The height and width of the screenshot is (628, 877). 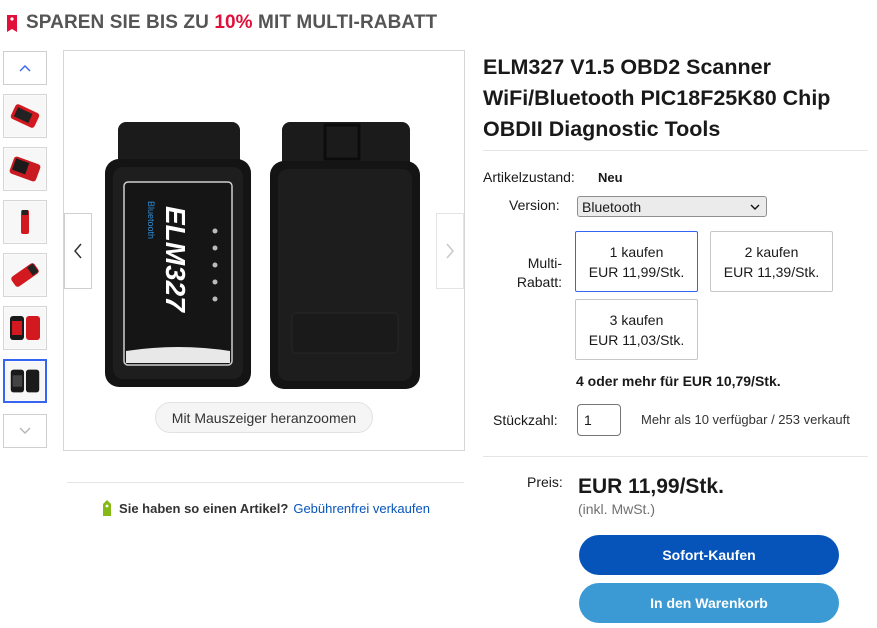 I want to click on bulk-price-note: 4 oder mehr für EUR 10,79/Stk., so click(x=678, y=381).